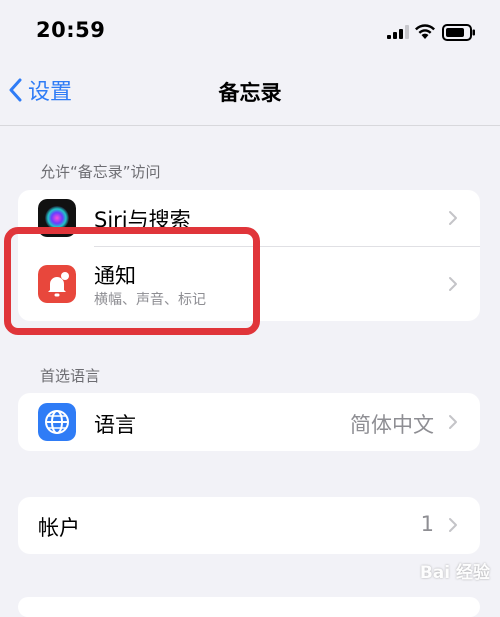  Describe the element at coordinates (427, 524) in the screenshot. I see `accounts-value: 1` at that location.